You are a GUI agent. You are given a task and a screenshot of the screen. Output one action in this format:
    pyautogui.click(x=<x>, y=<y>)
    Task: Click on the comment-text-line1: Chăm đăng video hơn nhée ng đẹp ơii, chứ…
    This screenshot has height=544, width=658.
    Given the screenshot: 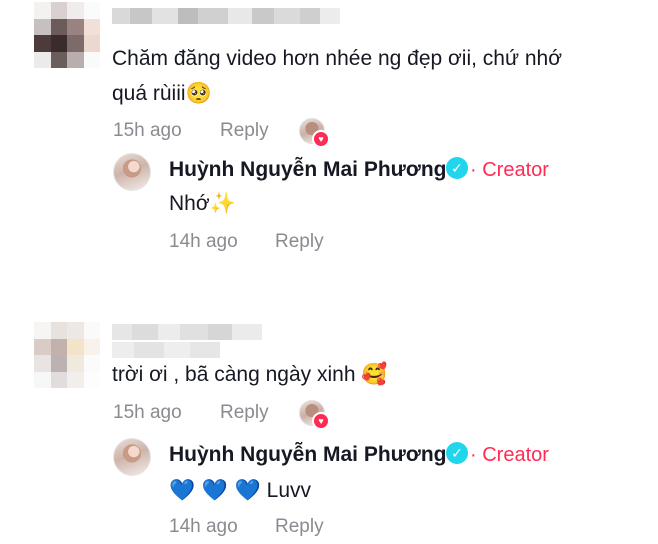 What is the action you would take?
    pyautogui.click(x=337, y=58)
    